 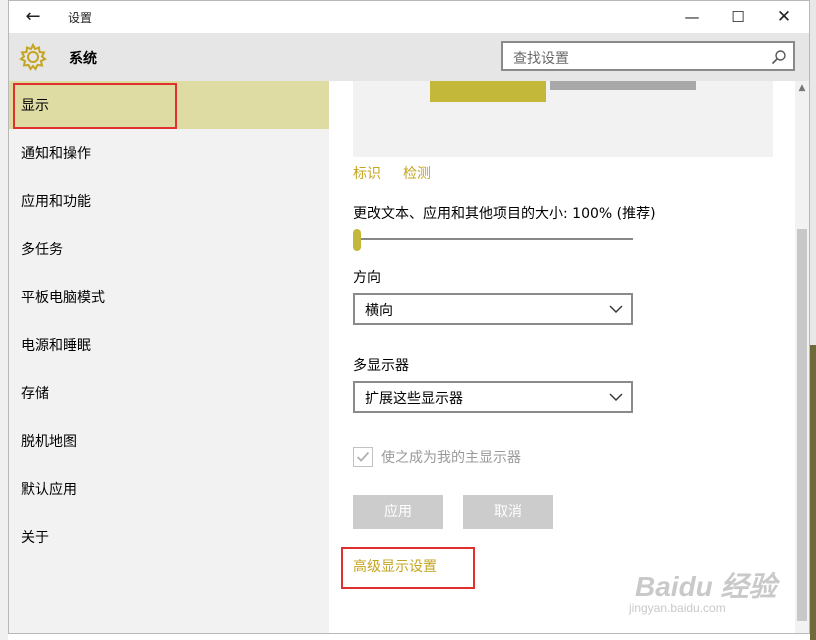 I want to click on sidebar-item-storage: 存储, so click(x=169, y=393).